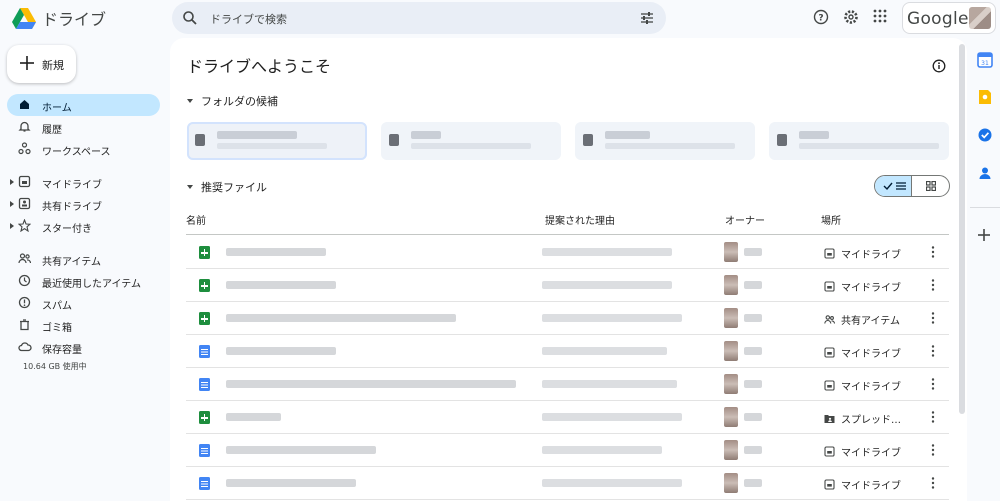  I want to click on sidebar-item-home: ホーム, so click(83, 105).